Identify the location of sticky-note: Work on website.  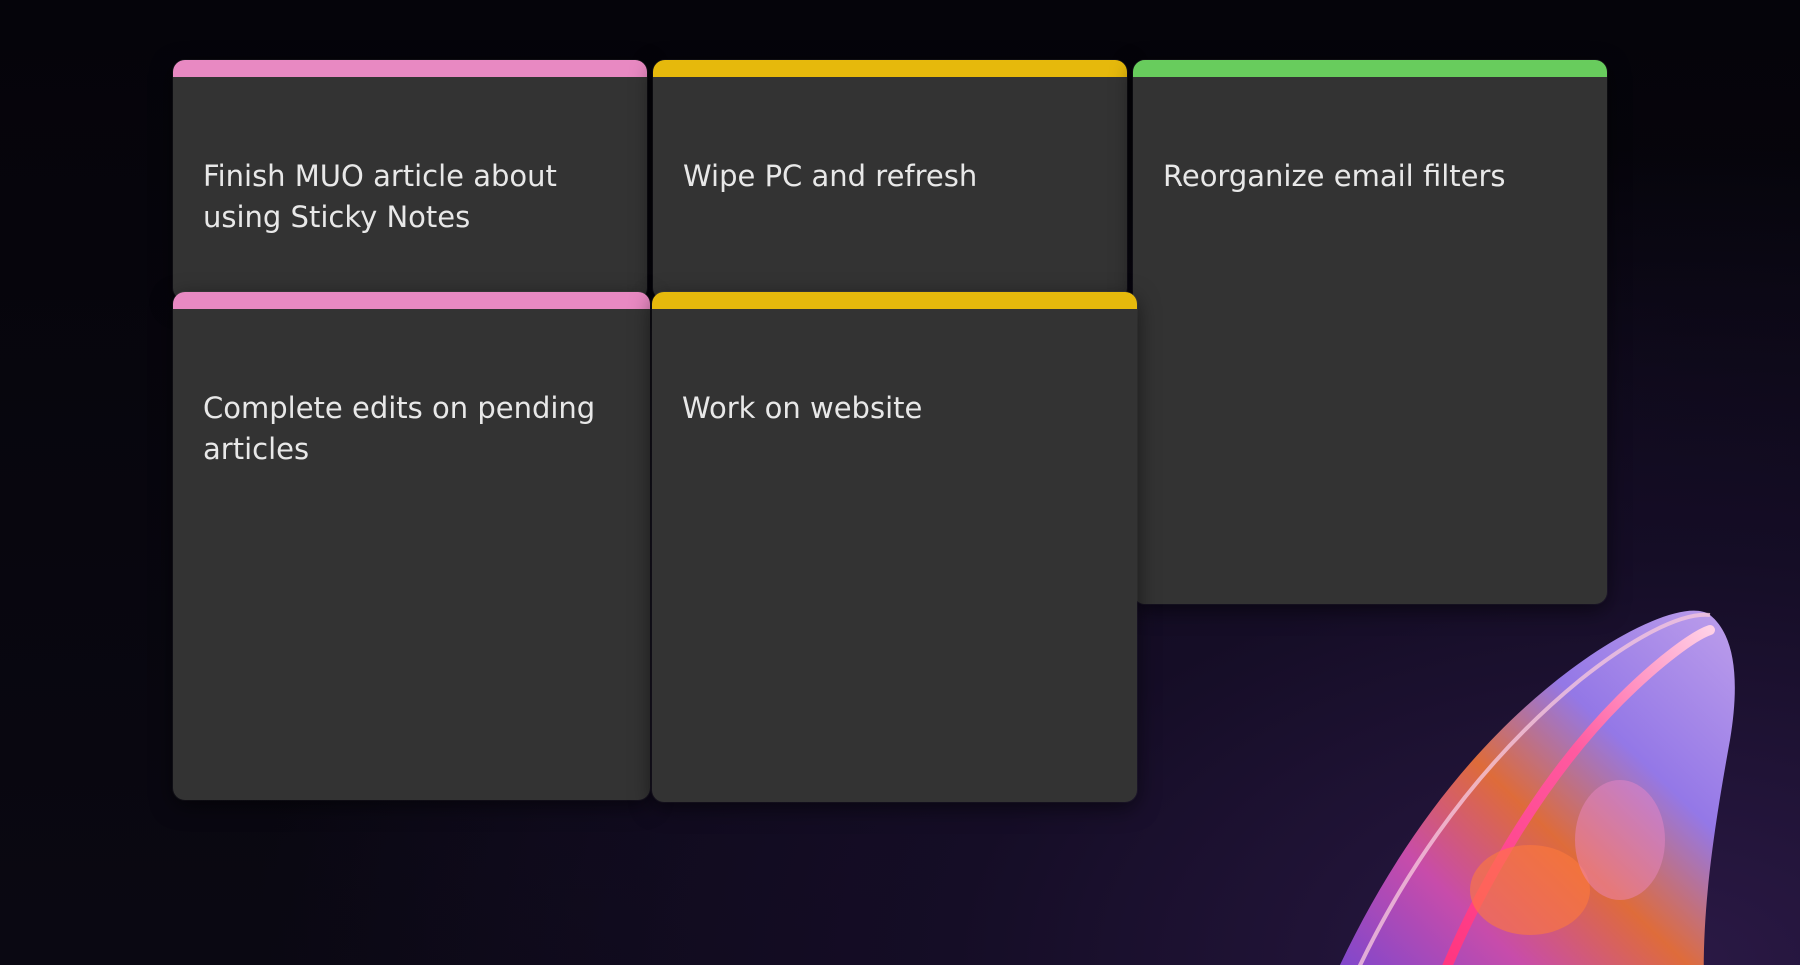
(894, 547).